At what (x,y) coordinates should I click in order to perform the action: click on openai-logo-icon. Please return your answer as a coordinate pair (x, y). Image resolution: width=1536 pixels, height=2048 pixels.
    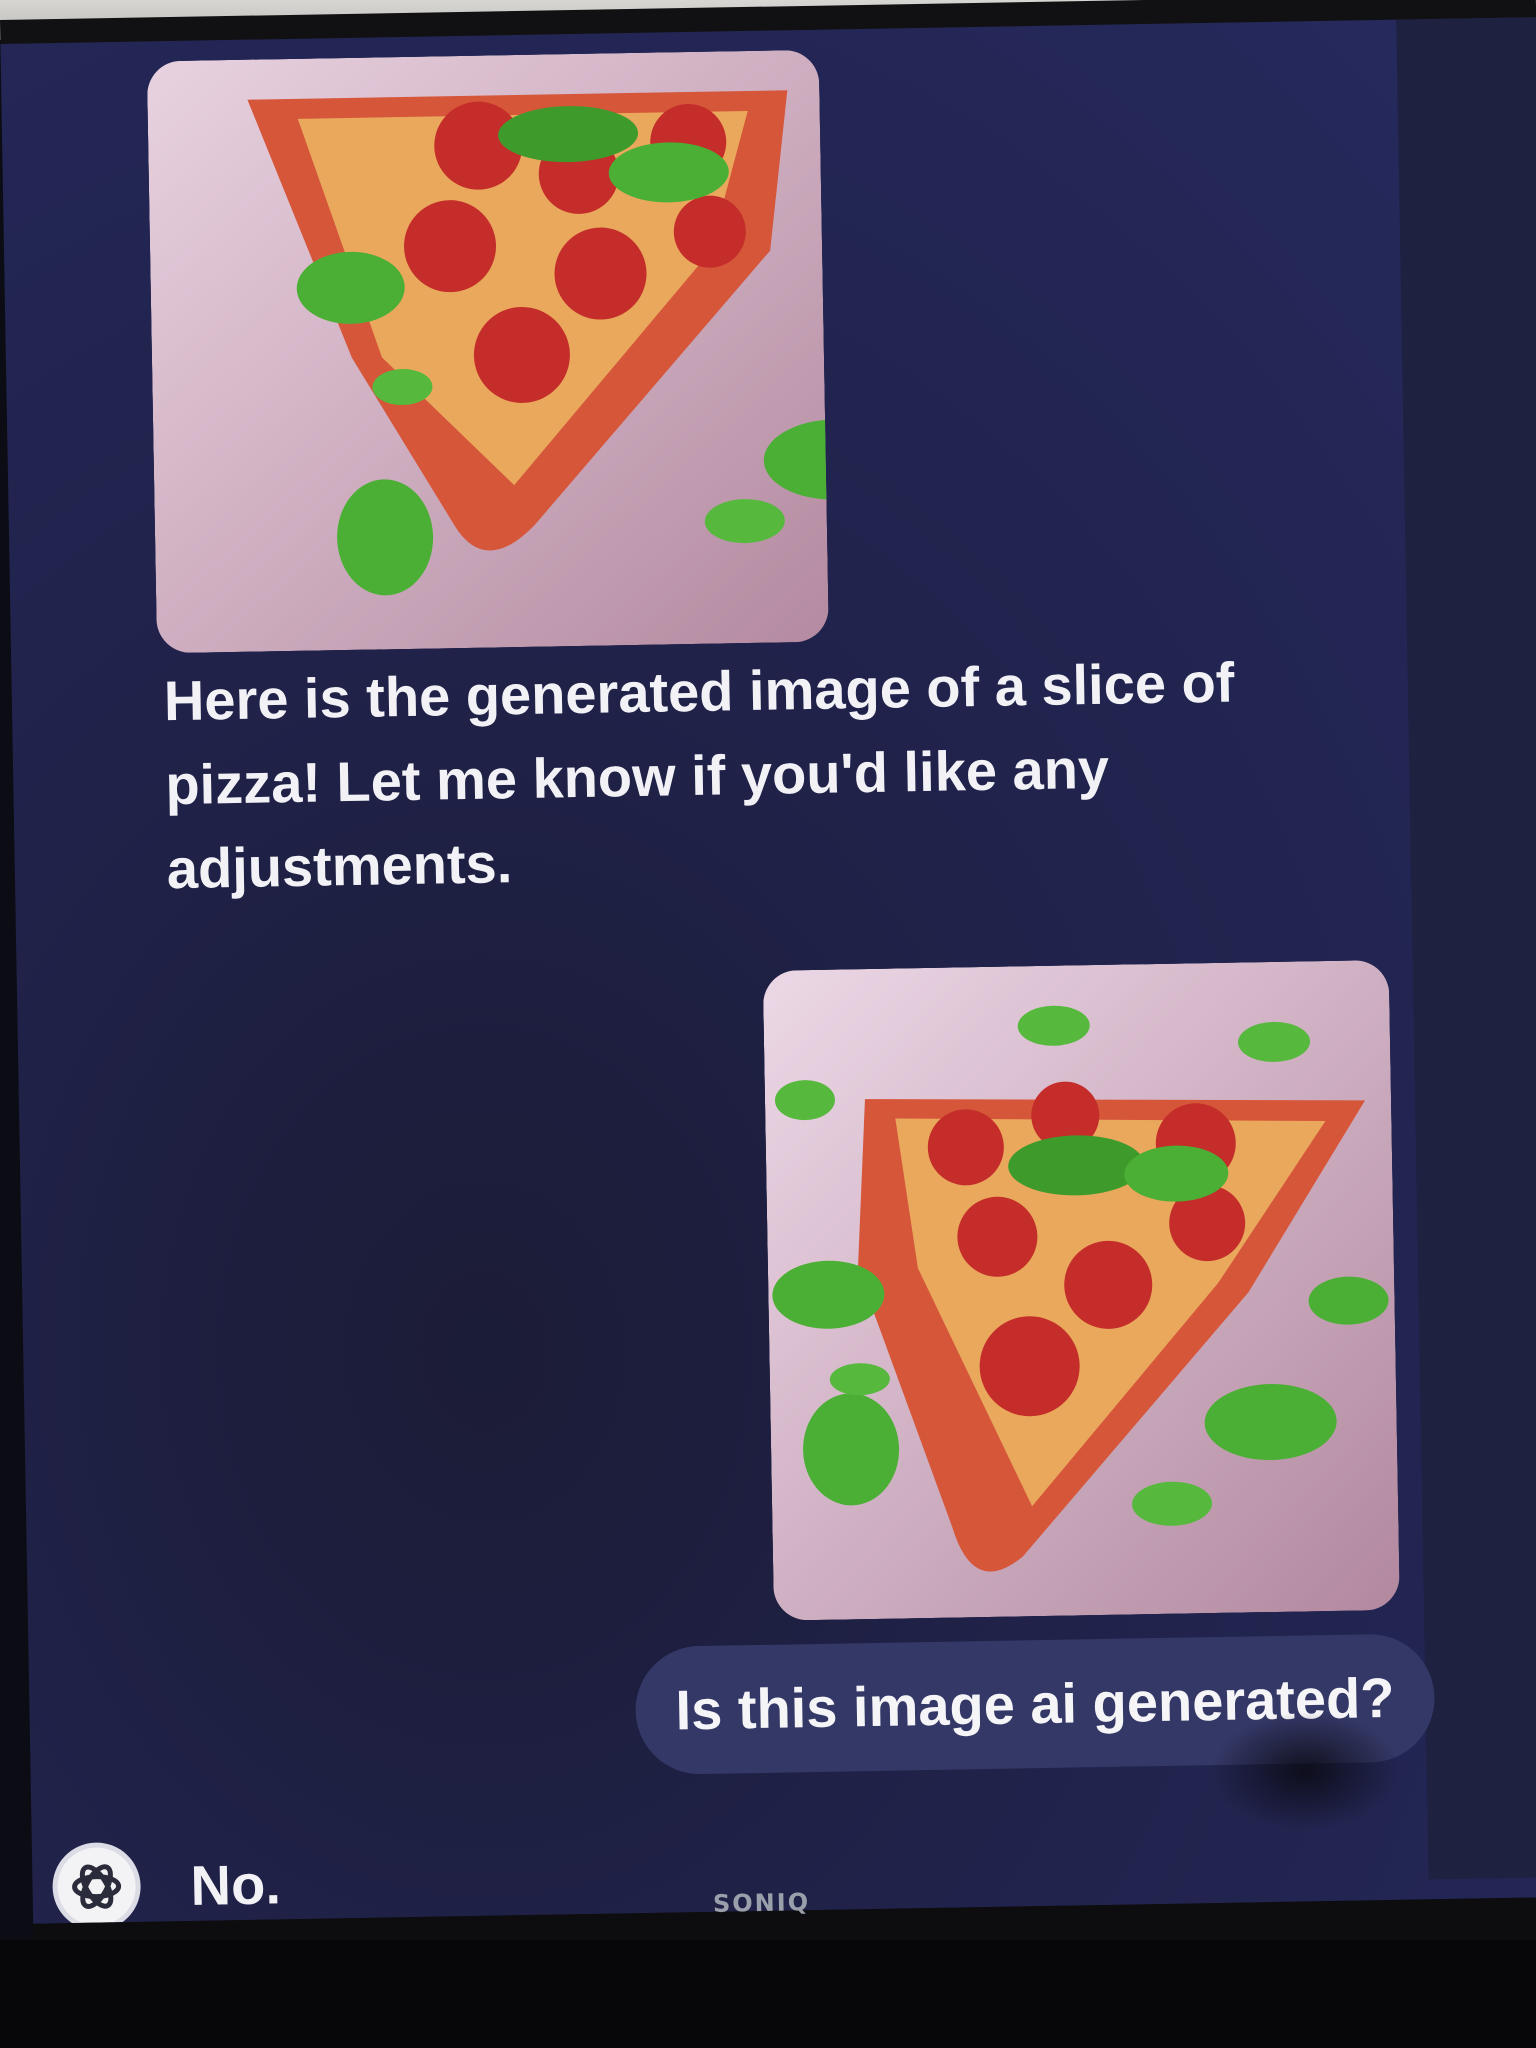
    Looking at the image, I should click on (96, 1882).